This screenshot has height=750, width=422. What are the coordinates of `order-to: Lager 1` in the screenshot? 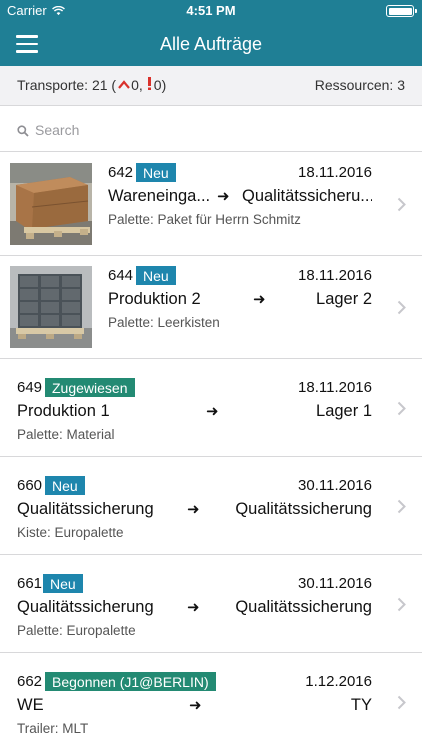 It's located at (344, 411).